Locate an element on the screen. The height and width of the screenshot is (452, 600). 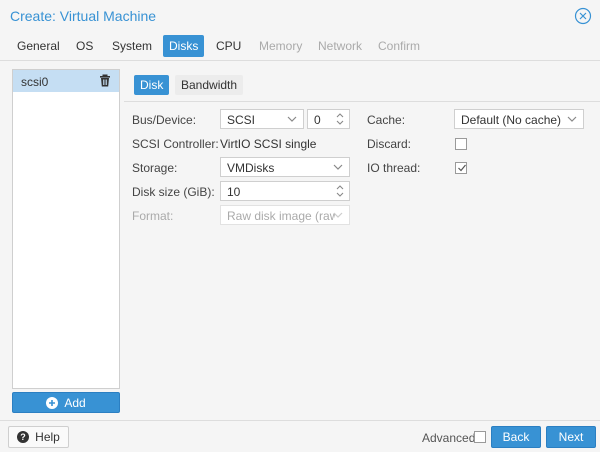
next-button: Next is located at coordinates (571, 437).